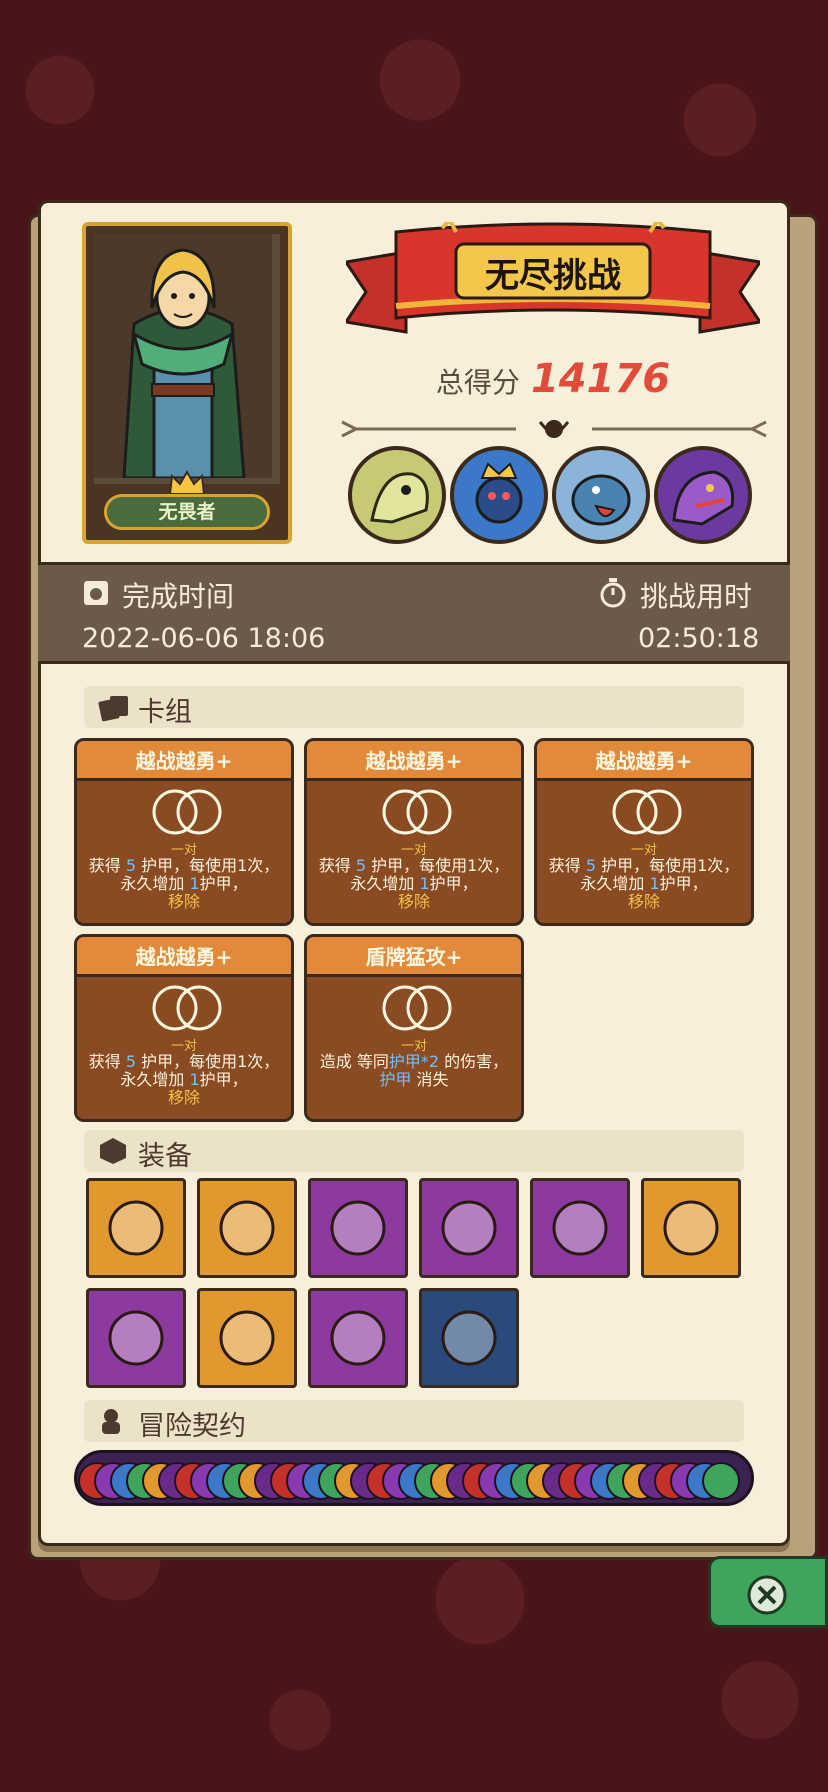 The width and height of the screenshot is (828, 1792). I want to click on time-band: 完成时间 2022-06-06 18:06 挑战用时 02:50:18, so click(414, 613).